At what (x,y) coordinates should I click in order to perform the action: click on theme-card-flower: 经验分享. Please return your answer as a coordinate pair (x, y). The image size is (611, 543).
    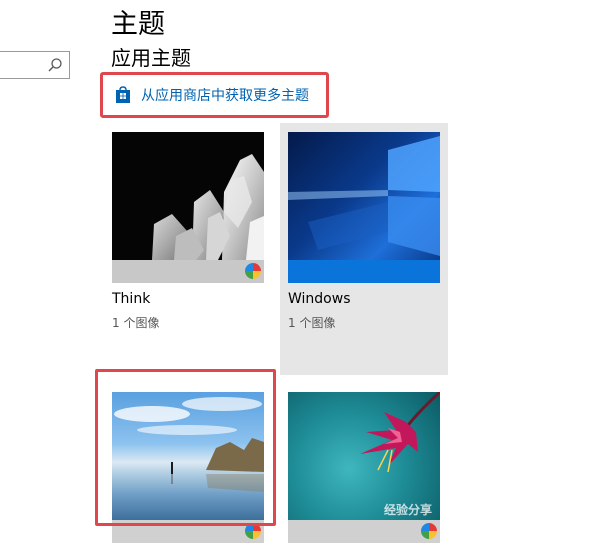
    Looking at the image, I should click on (364, 467).